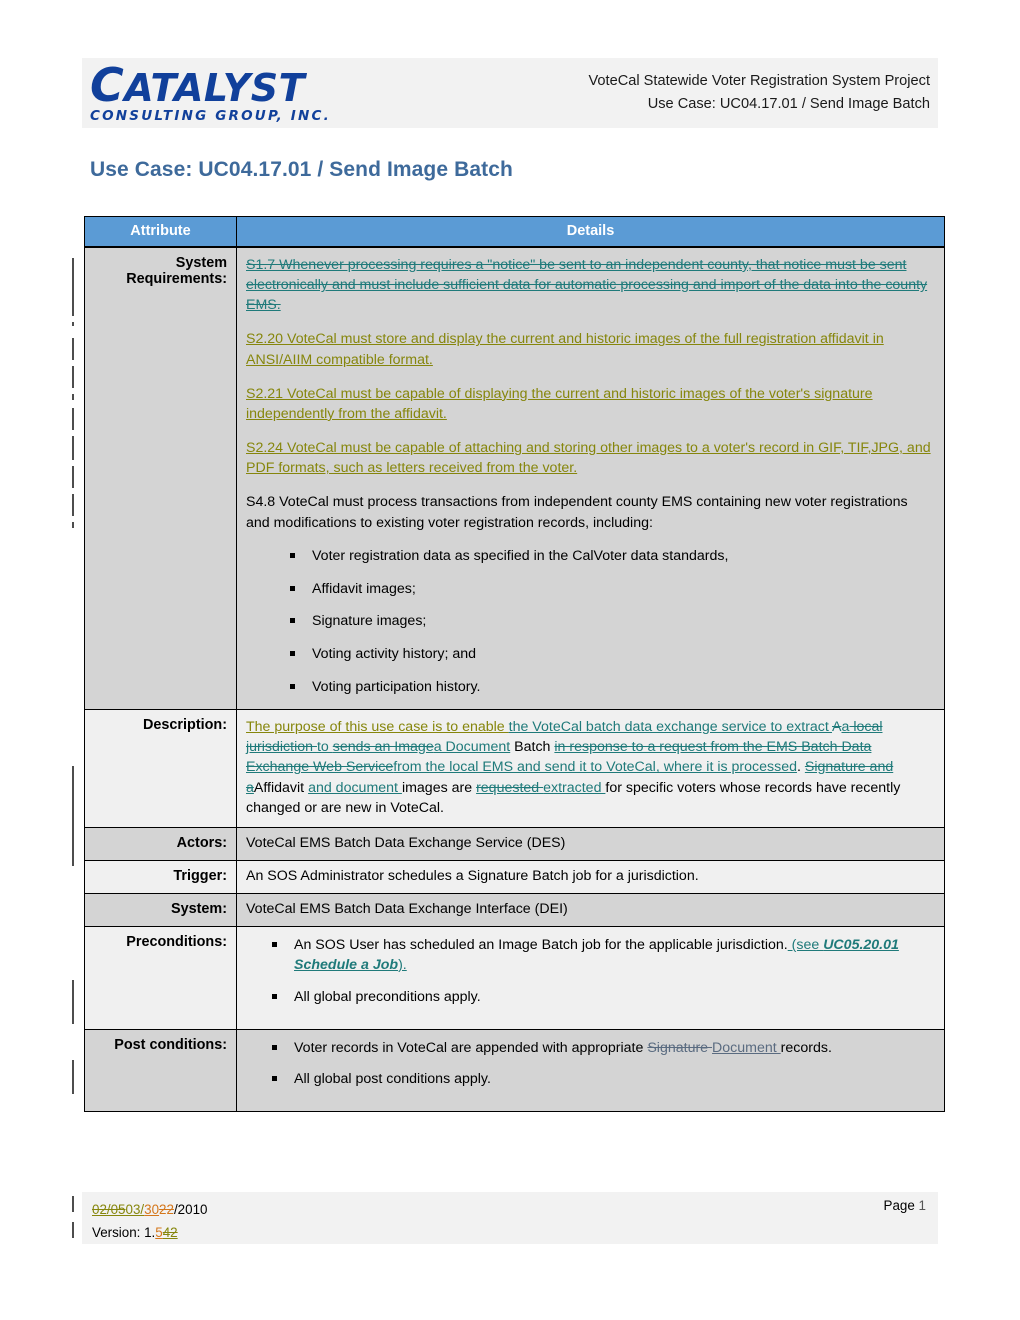 The width and height of the screenshot is (1020, 1320). Describe the element at coordinates (364, 588) in the screenshot. I see `list-item-label: Affidavit images;` at that location.